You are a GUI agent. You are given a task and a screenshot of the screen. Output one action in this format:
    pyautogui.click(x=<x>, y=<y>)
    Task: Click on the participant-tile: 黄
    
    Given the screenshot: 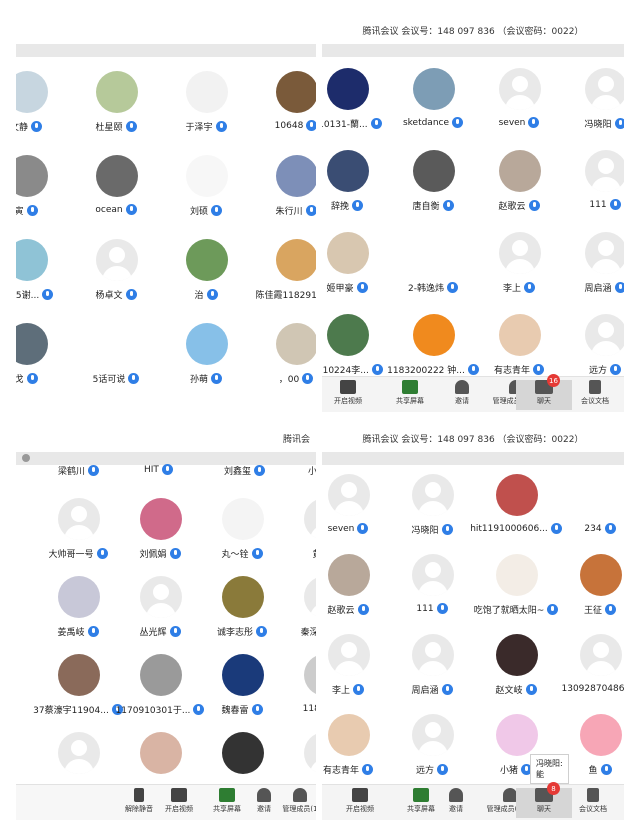 What is the action you would take?
    pyautogui.click(x=292, y=539)
    